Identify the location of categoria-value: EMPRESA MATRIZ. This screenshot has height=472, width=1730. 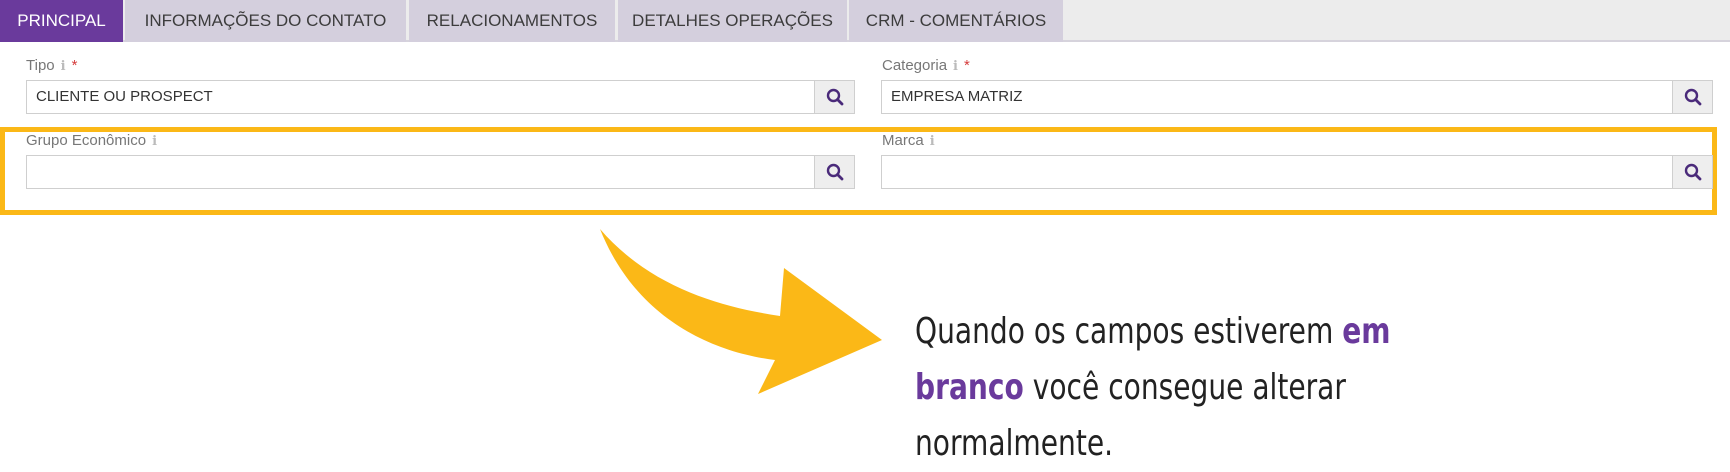
(957, 96).